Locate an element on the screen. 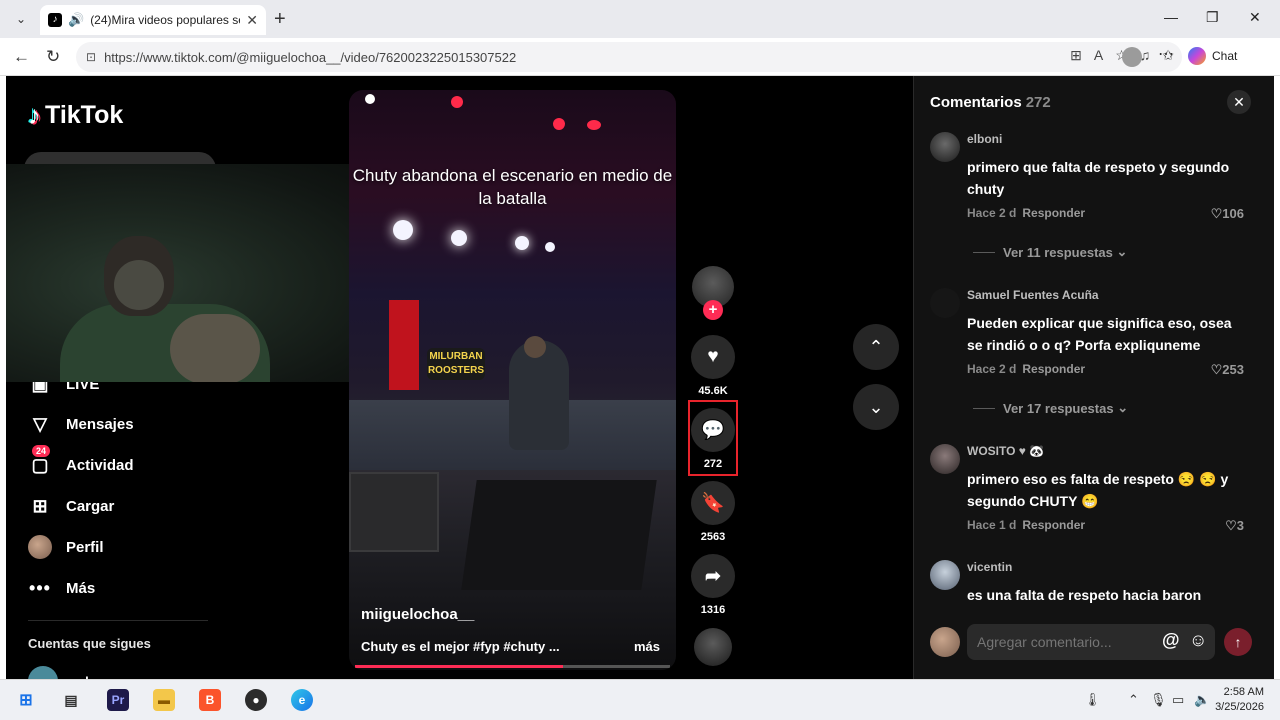 This screenshot has width=1280, height=720. follow-plus-icon: + is located at coordinates (713, 310).